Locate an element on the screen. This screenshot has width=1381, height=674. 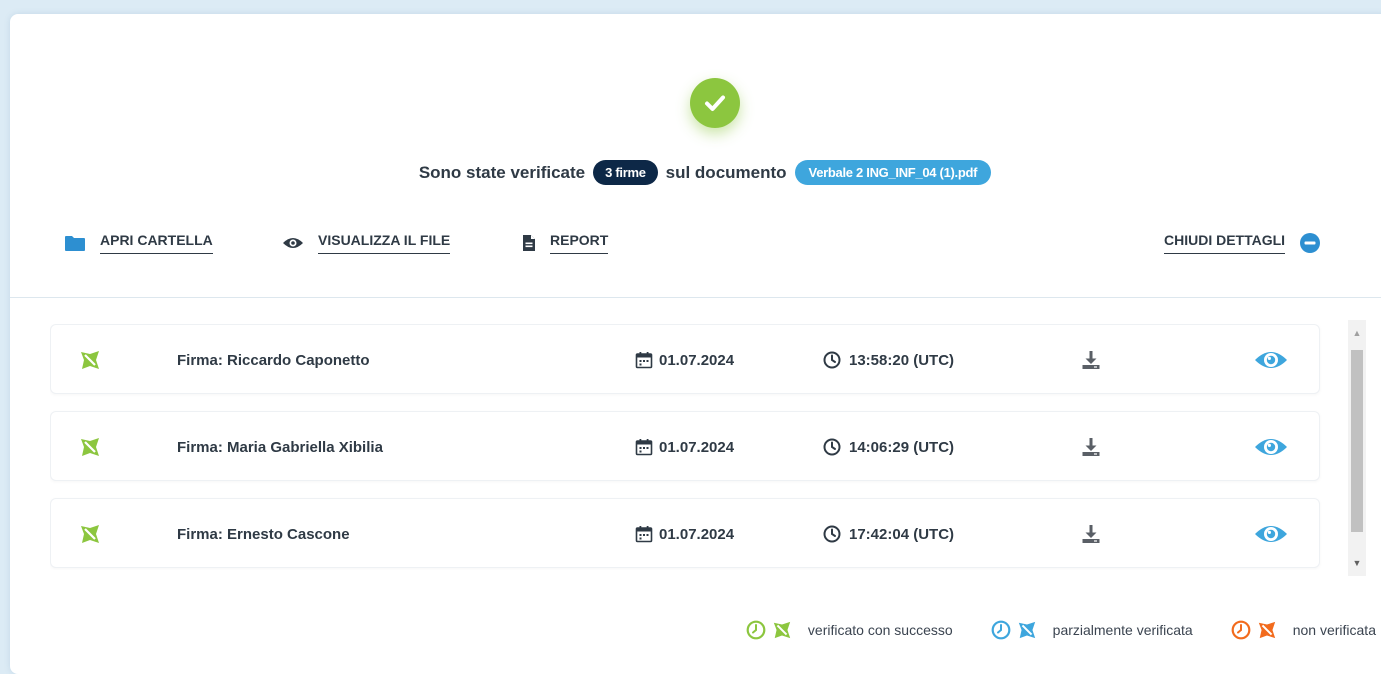
legend-item-failed: non verificata is located at coordinates (1303, 630).